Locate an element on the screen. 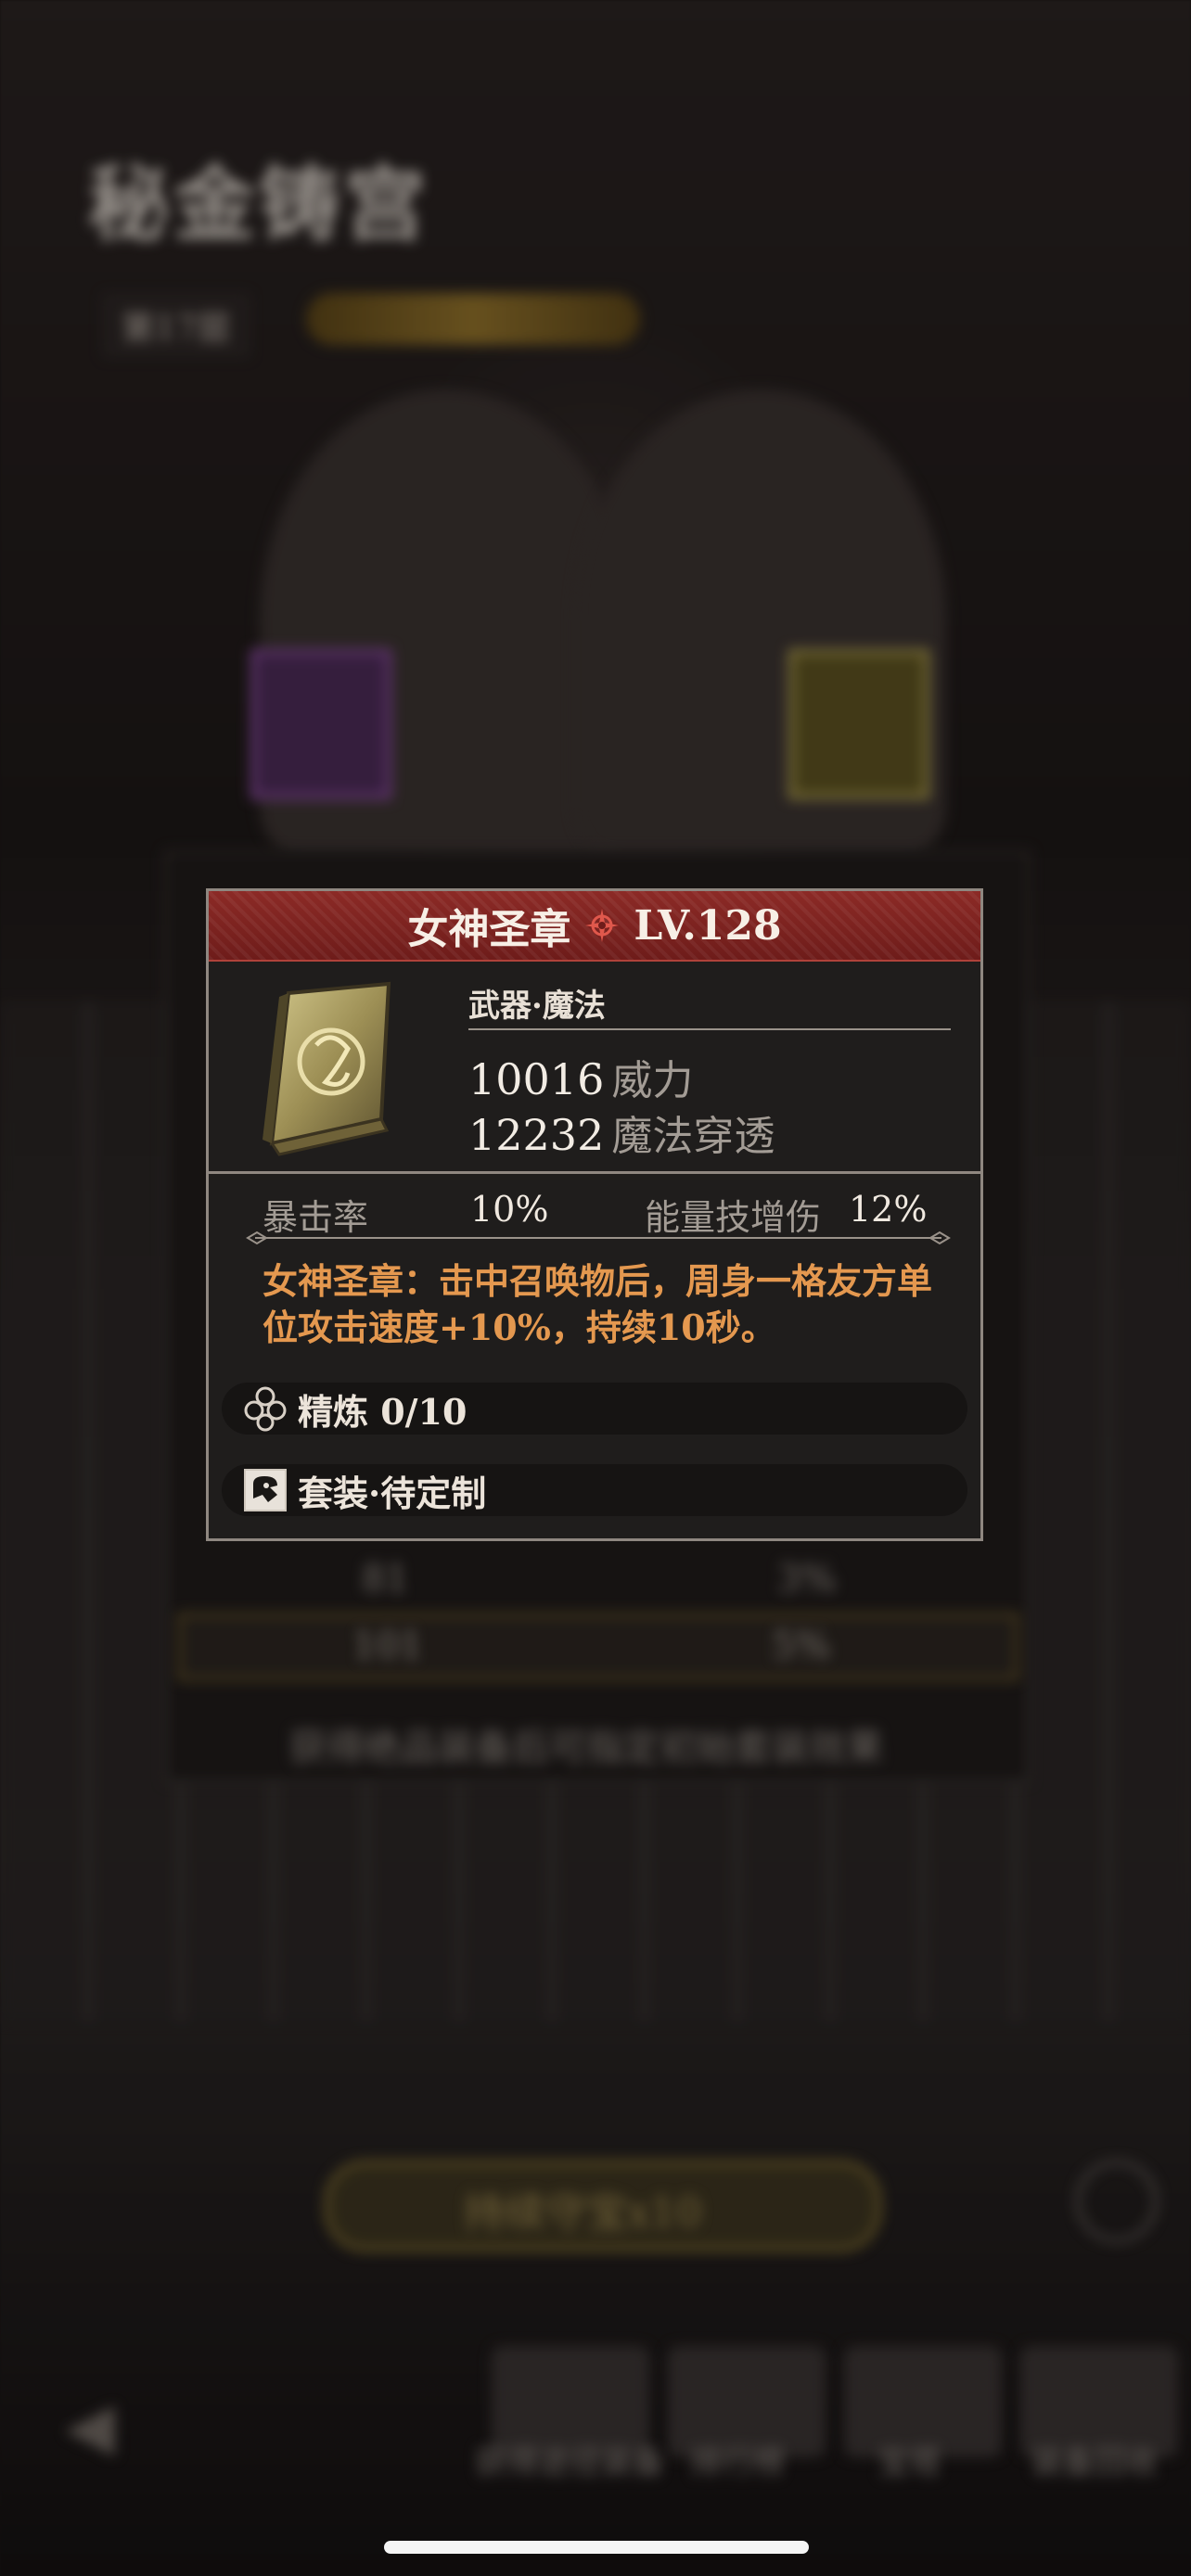  item-summary: 武器·魔法 10016 威力 12232 魔法穿透 is located at coordinates (594, 1068).